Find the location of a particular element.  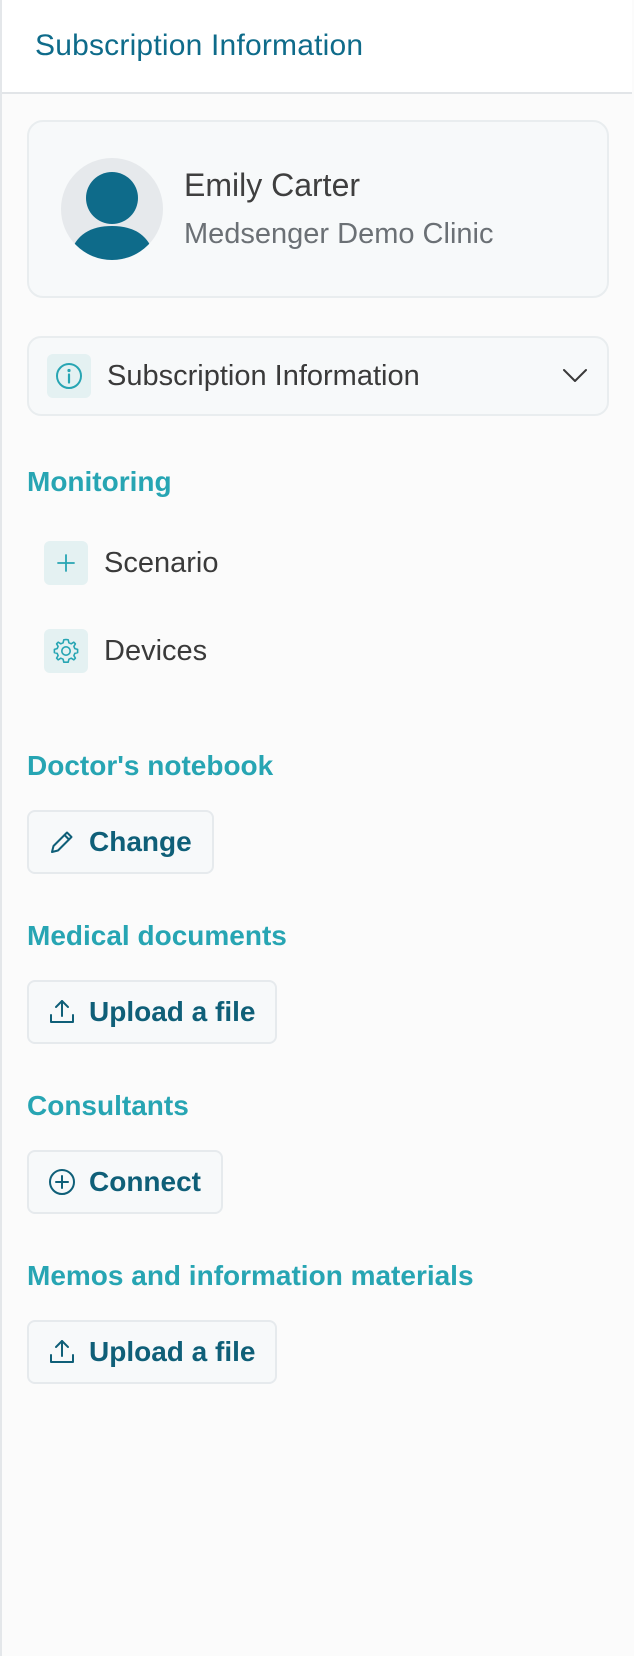

gear-icon is located at coordinates (66, 650).